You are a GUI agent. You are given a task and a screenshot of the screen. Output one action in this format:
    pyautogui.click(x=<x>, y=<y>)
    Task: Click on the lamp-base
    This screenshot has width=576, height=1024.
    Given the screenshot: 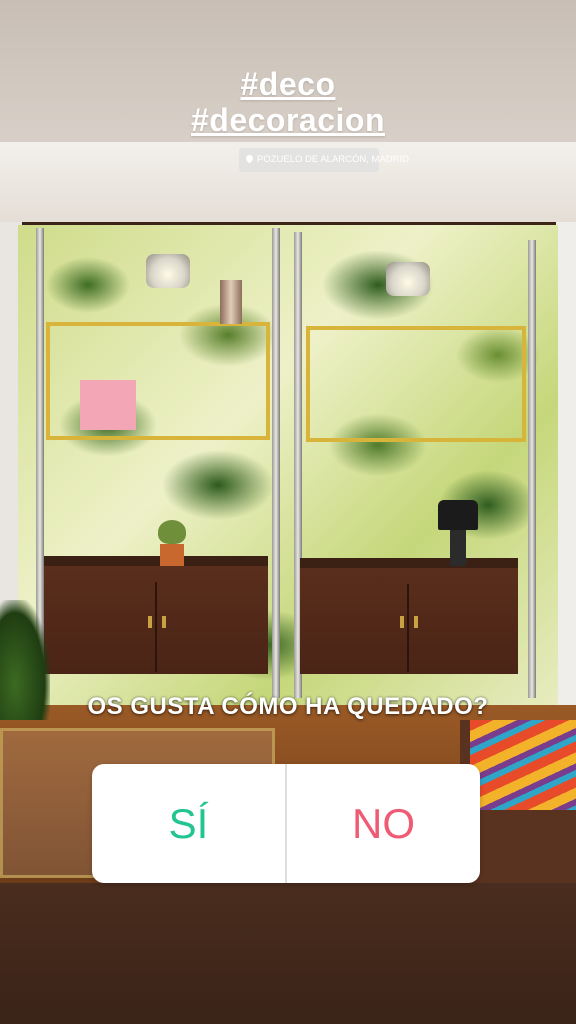 What is the action you would take?
    pyautogui.click(x=458, y=548)
    